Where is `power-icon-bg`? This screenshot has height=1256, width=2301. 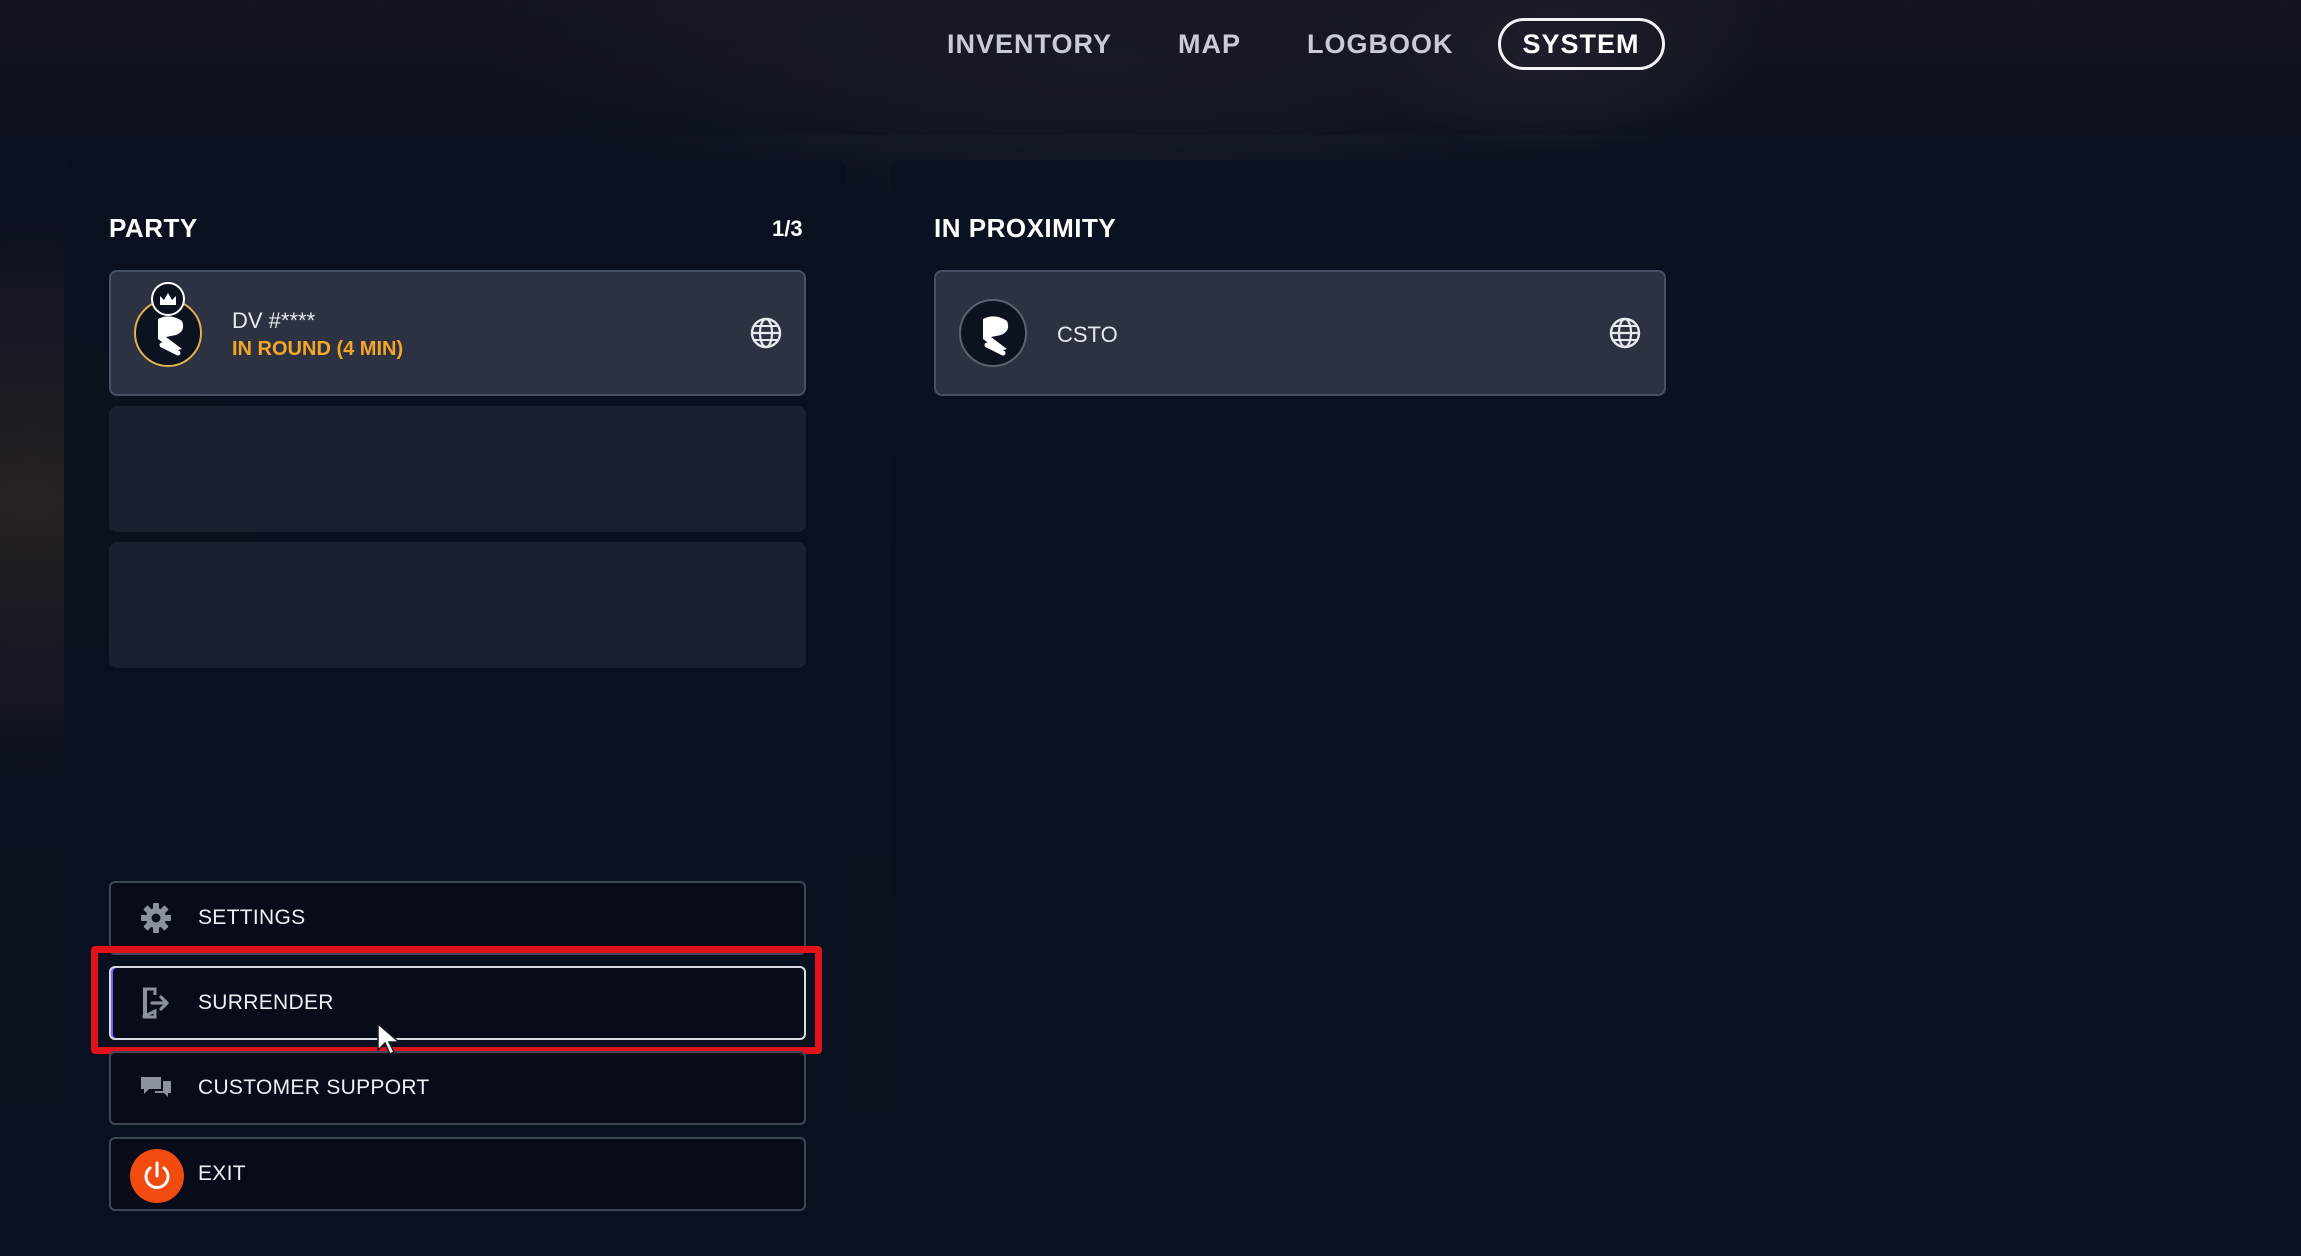
power-icon-bg is located at coordinates (157, 1176).